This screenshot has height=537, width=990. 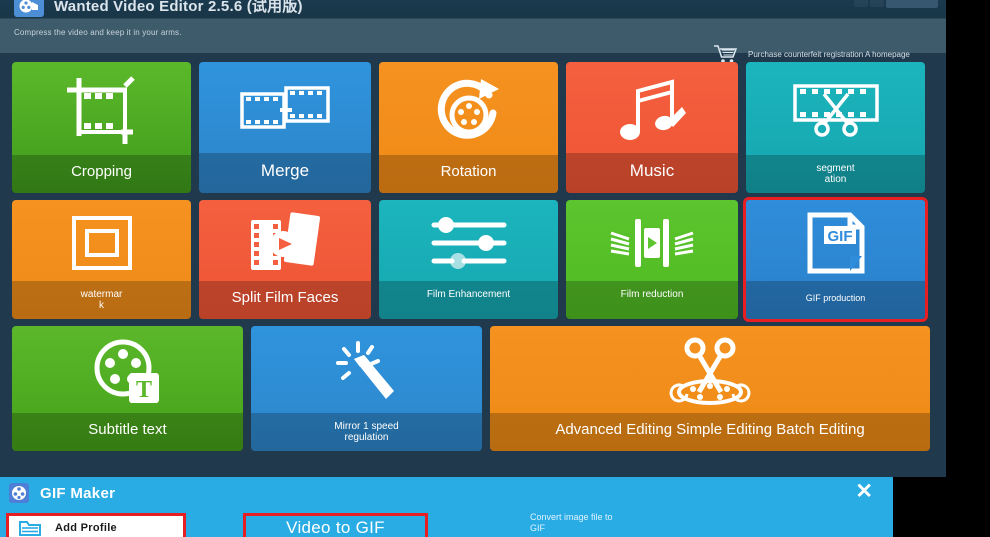 What do you see at coordinates (473, 9) in the screenshot?
I see `title-bar: Wanted Video Editor 2.5.6 (试用版)` at bounding box center [473, 9].